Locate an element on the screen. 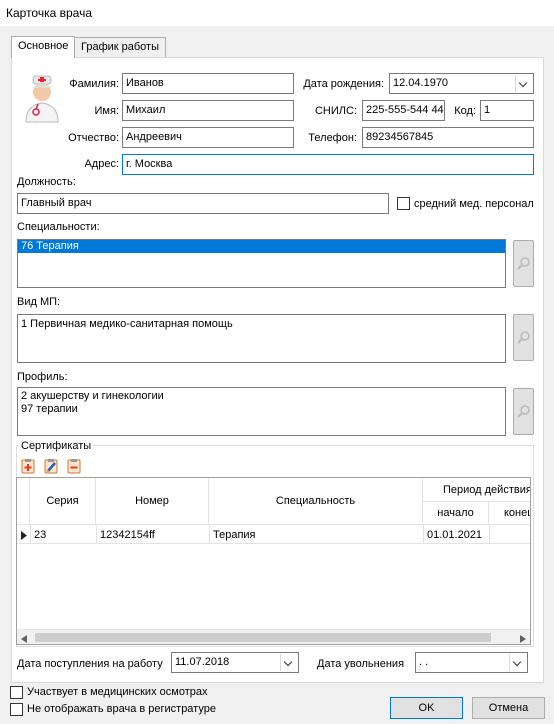 This screenshot has height=724, width=554. specialties-list: 76 Терапия is located at coordinates (261, 263).